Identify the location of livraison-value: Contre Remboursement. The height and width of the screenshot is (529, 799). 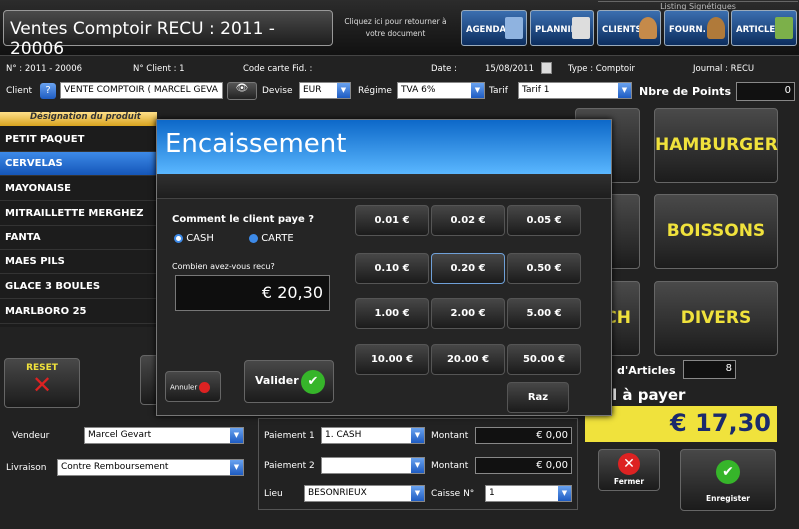
(115, 467).